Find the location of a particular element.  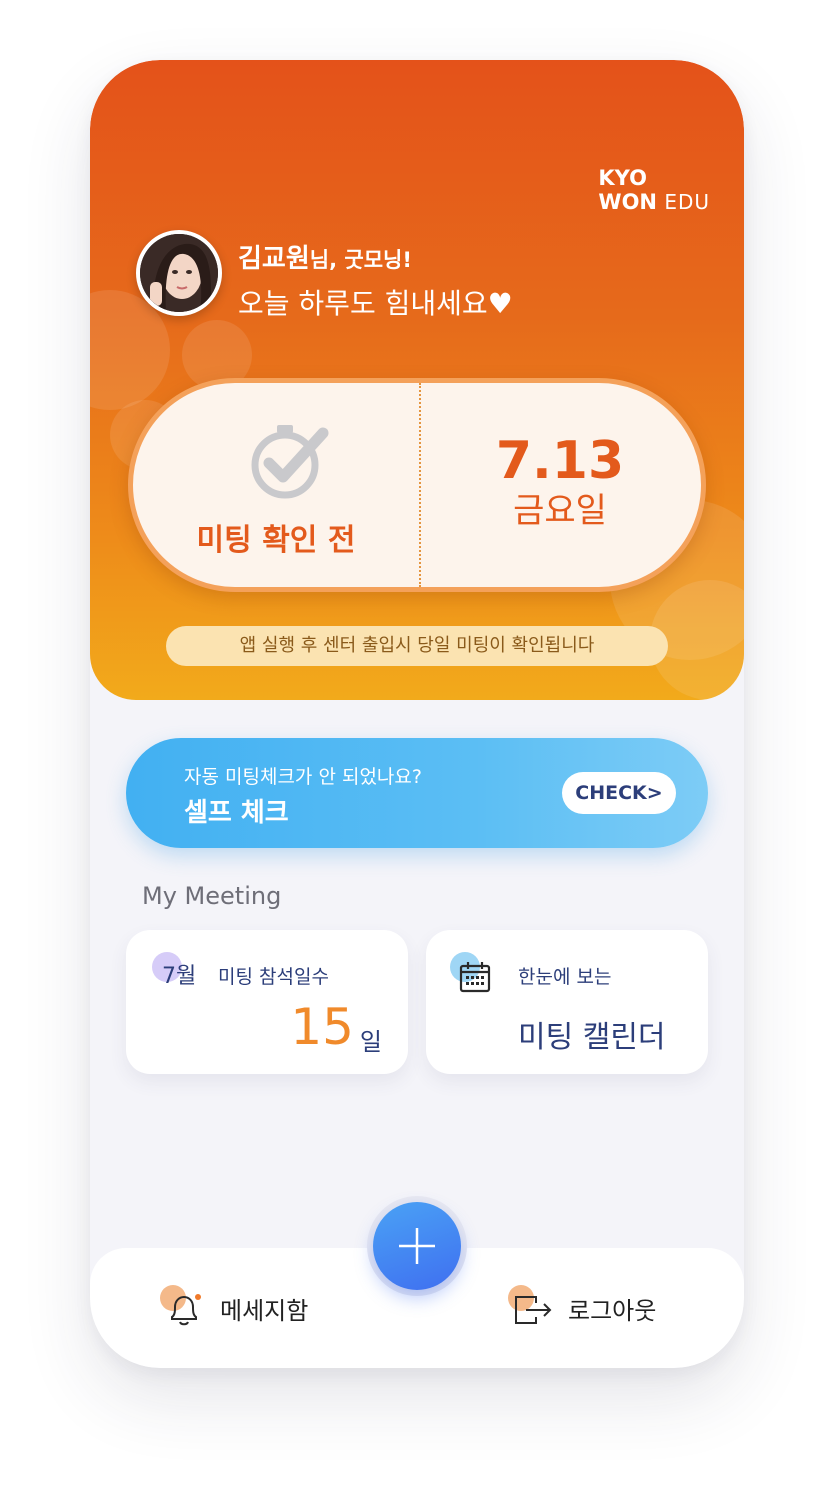

avatar-portrait-icon is located at coordinates (179, 273).